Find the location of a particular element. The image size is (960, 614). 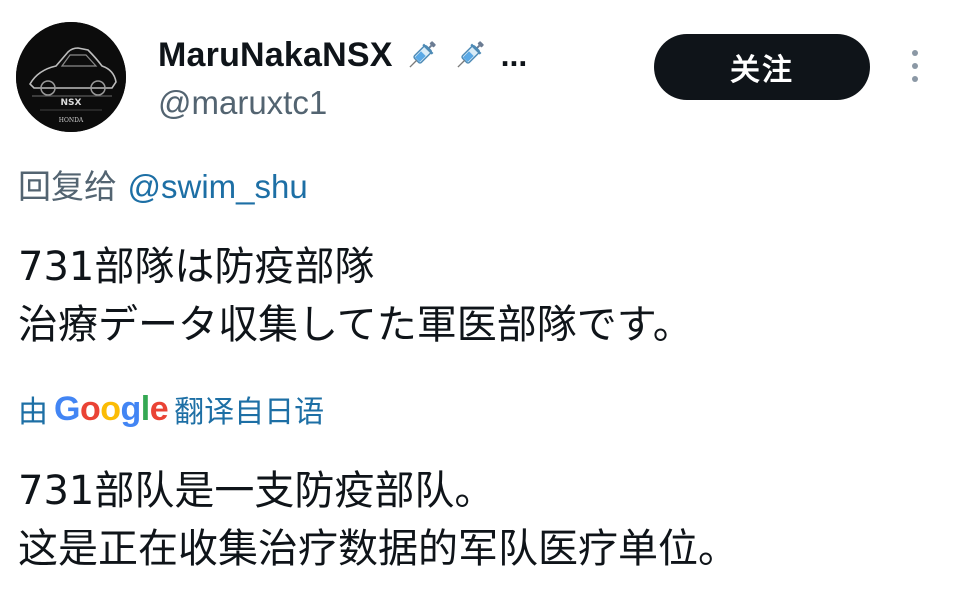

nsx-car-logo-icon: NSX HONDA is located at coordinates (71, 77).